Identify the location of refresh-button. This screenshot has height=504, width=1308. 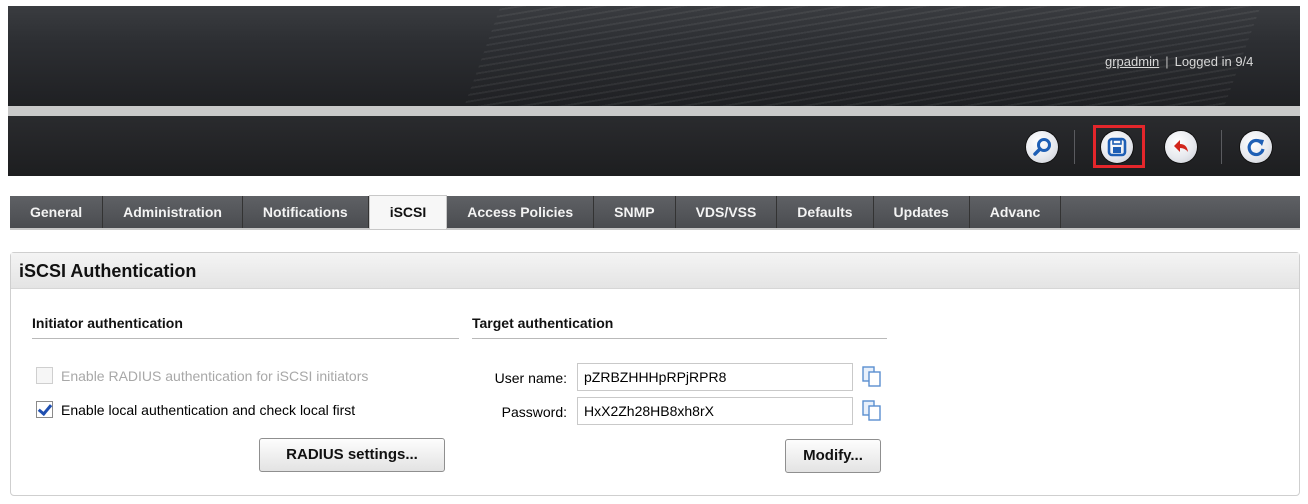
(1256, 147).